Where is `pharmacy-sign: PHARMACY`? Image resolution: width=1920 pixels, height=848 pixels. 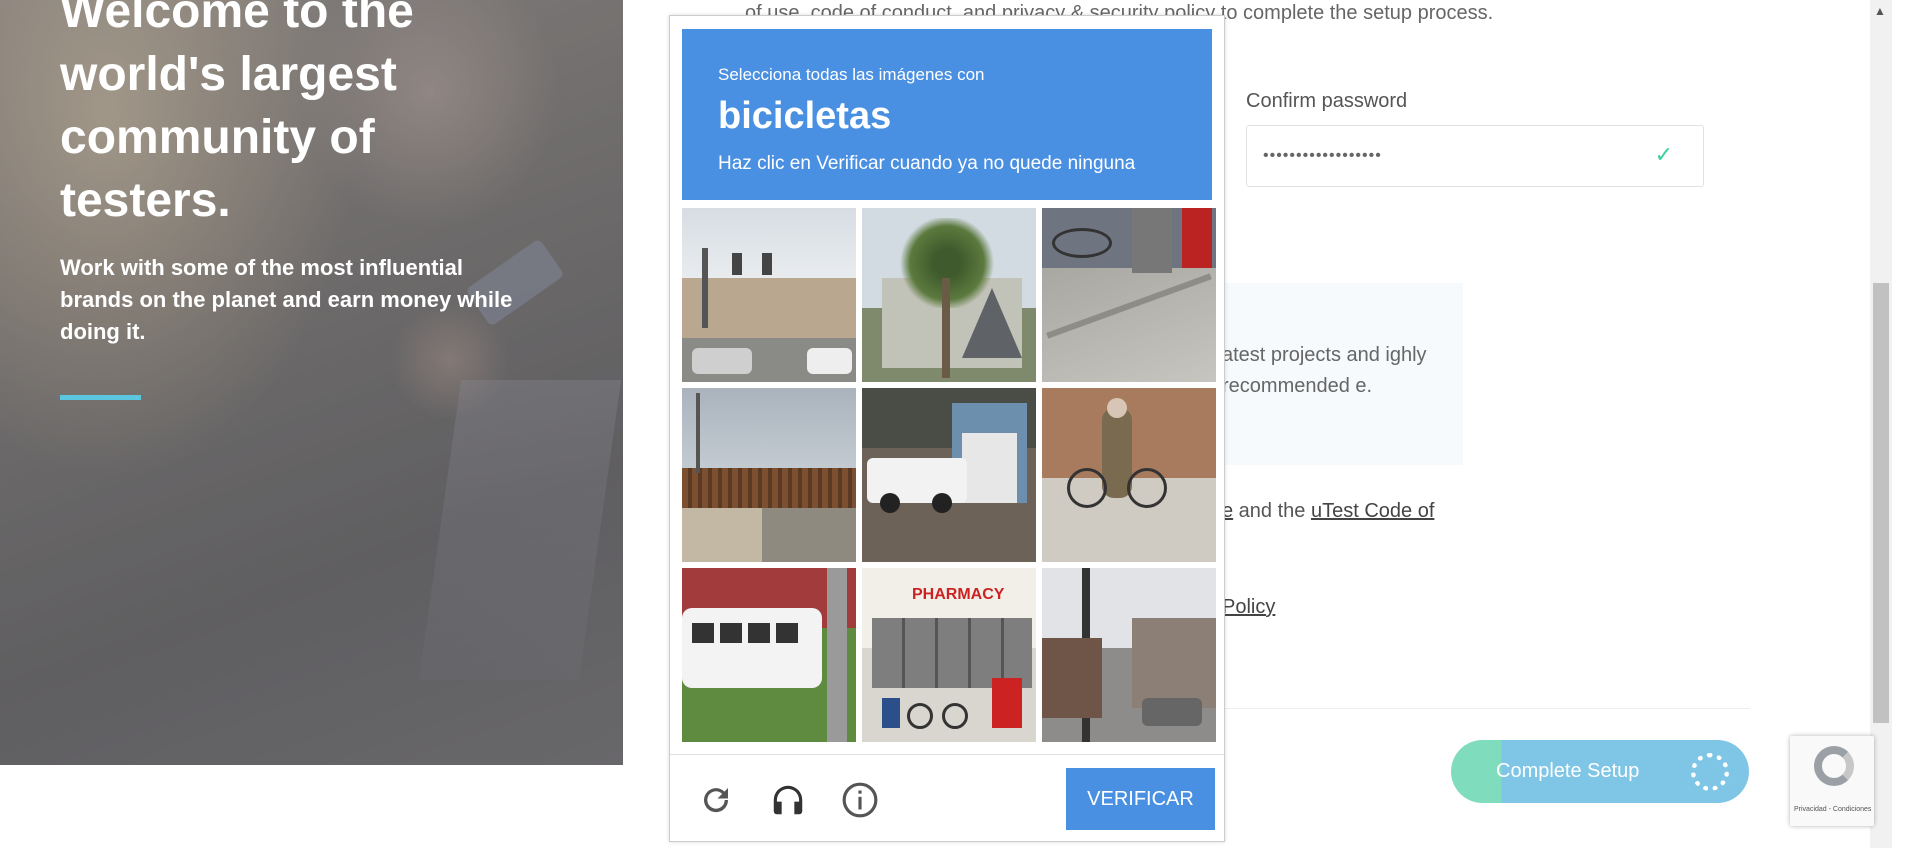 pharmacy-sign: PHARMACY is located at coordinates (958, 594).